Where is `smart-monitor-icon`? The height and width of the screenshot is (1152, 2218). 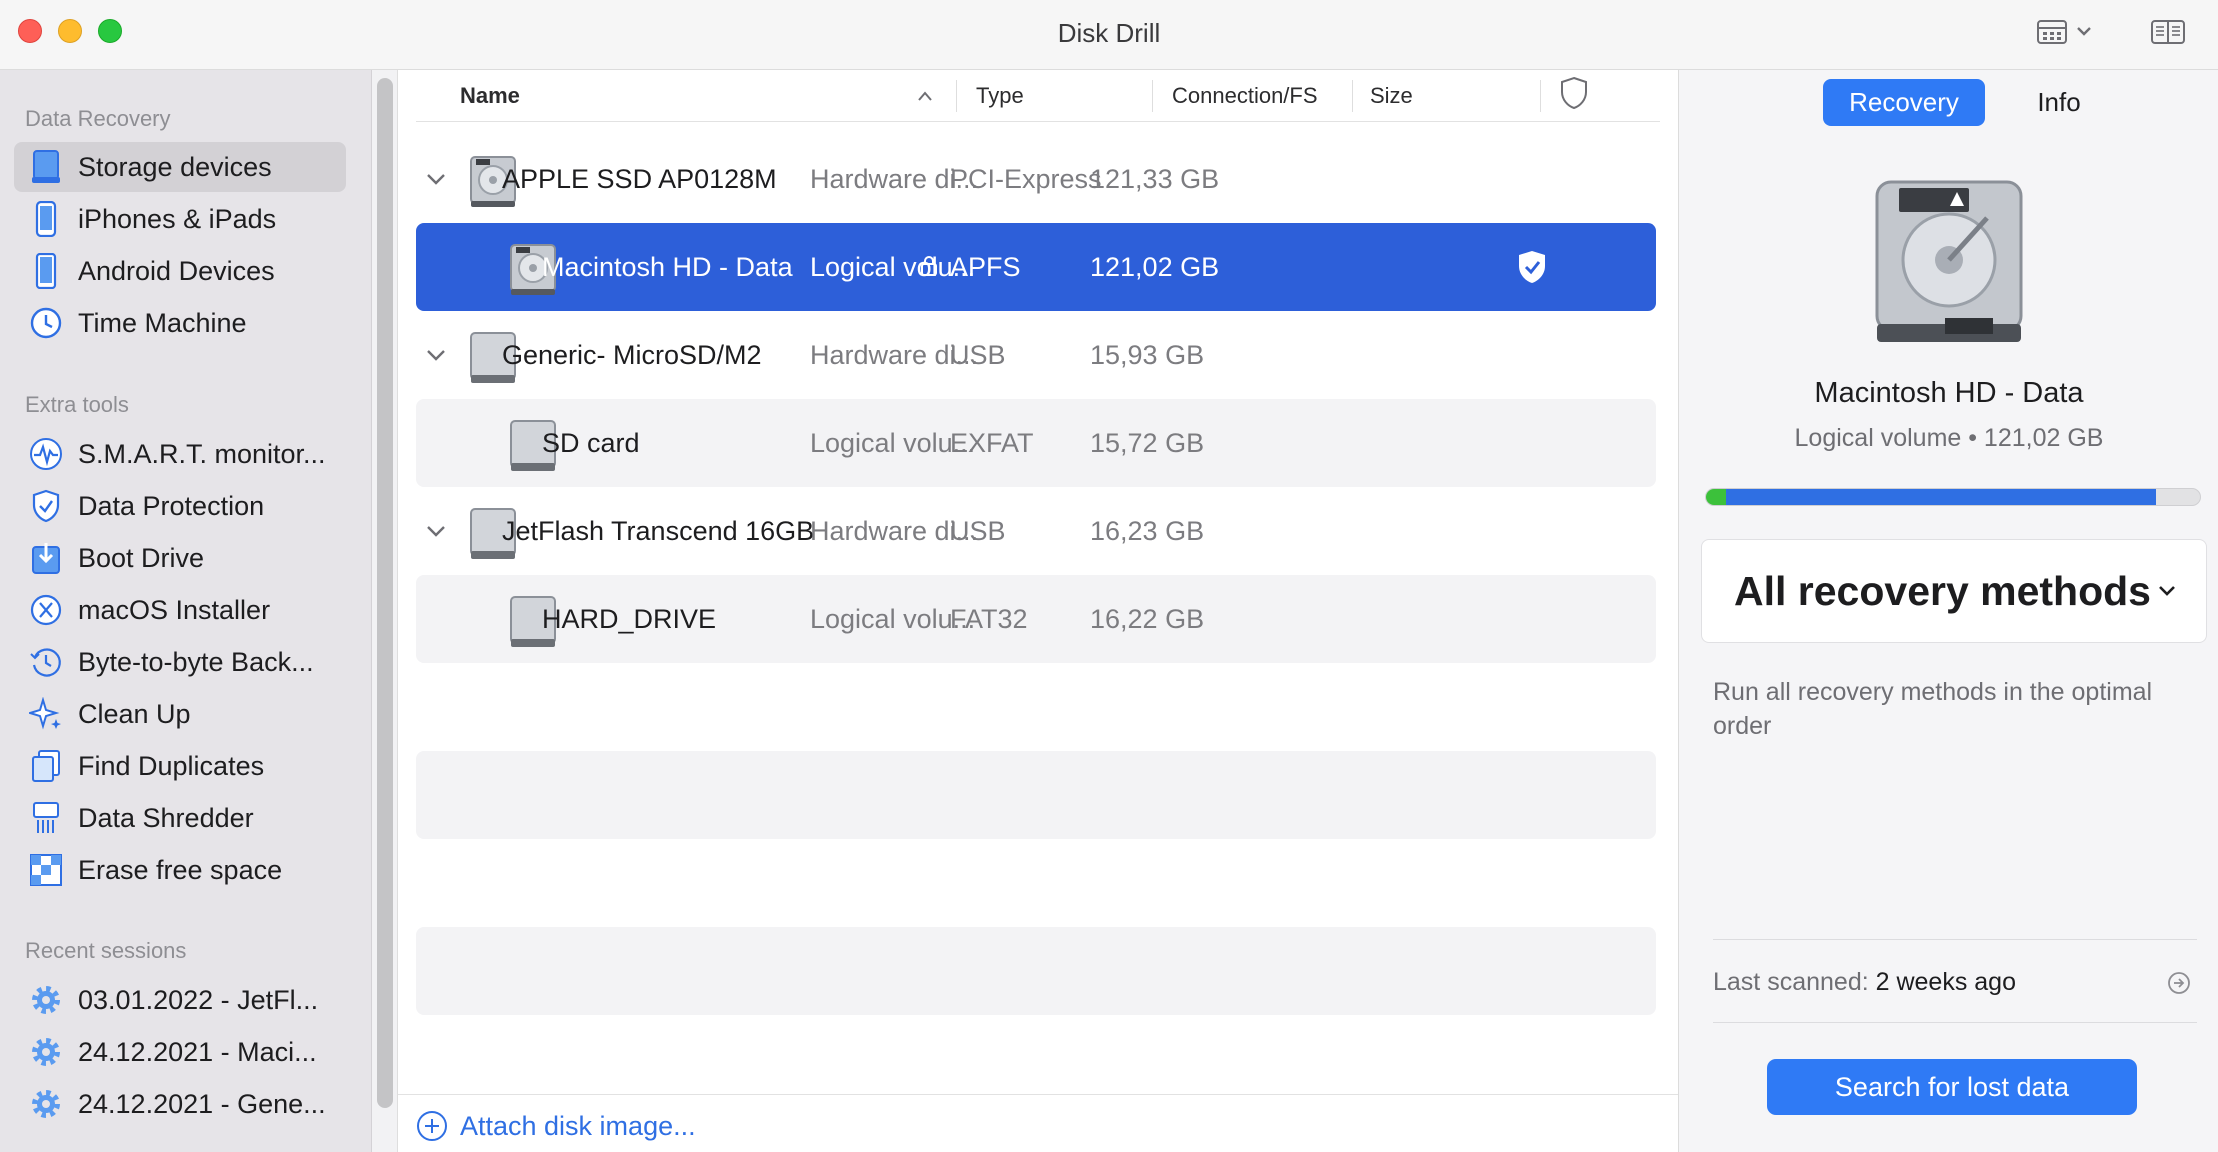 smart-monitor-icon is located at coordinates (46, 454).